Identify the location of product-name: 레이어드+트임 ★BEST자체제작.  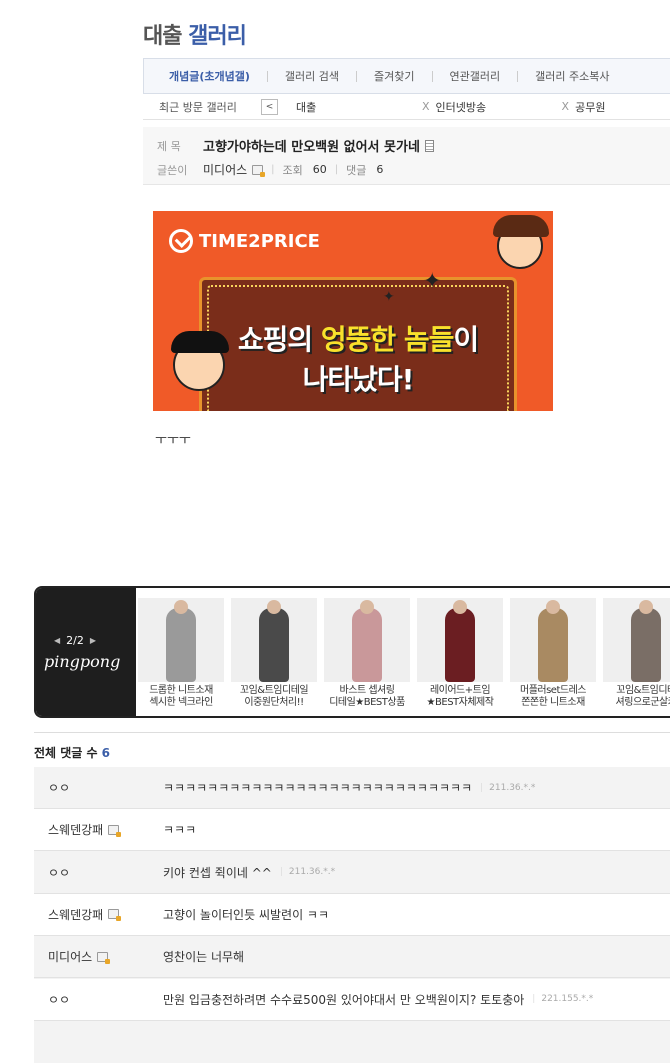
(460, 697).